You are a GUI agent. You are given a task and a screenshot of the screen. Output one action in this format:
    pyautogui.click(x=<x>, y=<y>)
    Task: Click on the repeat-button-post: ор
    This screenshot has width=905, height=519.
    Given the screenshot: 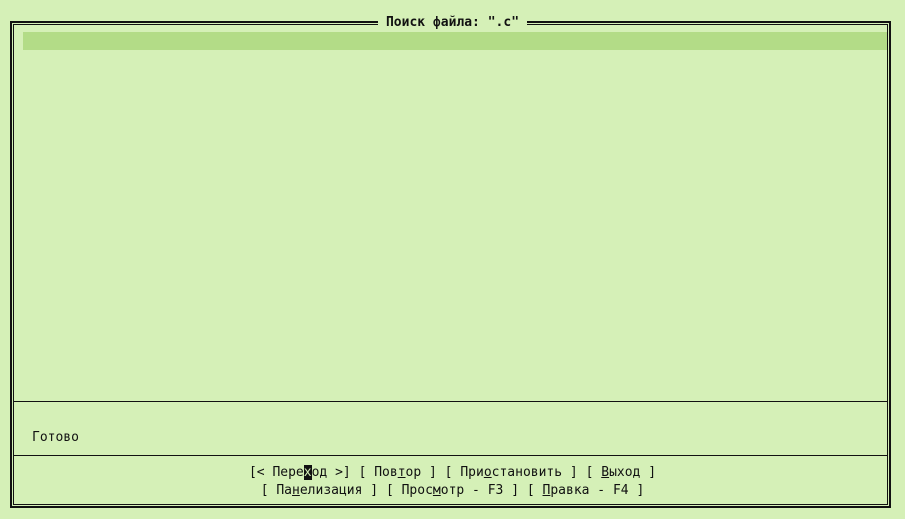 What is the action you would take?
    pyautogui.click(x=413, y=472)
    